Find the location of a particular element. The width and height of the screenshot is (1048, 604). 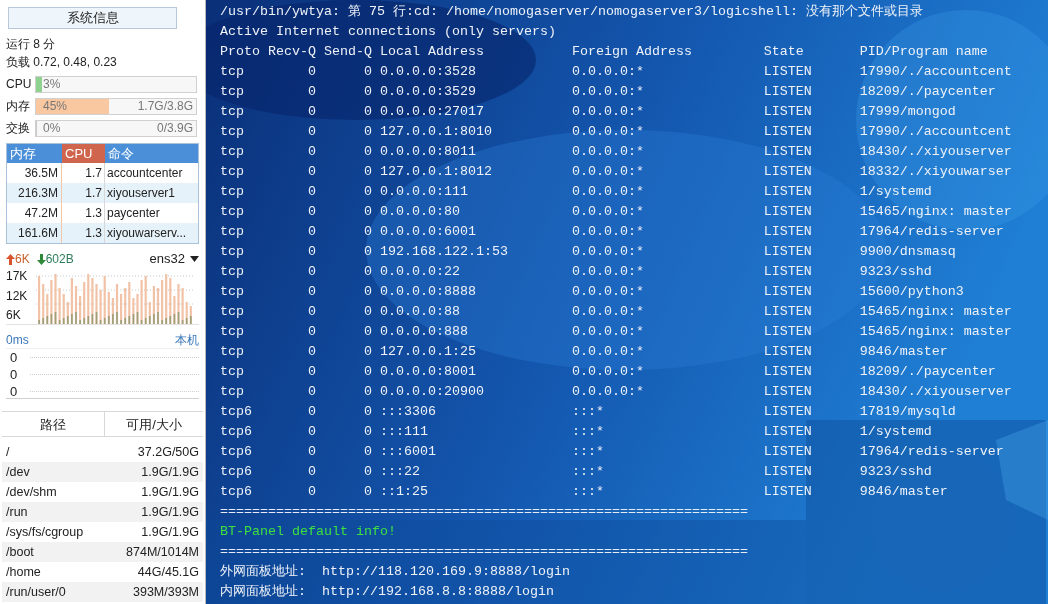

table-cell-text: 0.0.0.0:3529 is located at coordinates (427, 92).